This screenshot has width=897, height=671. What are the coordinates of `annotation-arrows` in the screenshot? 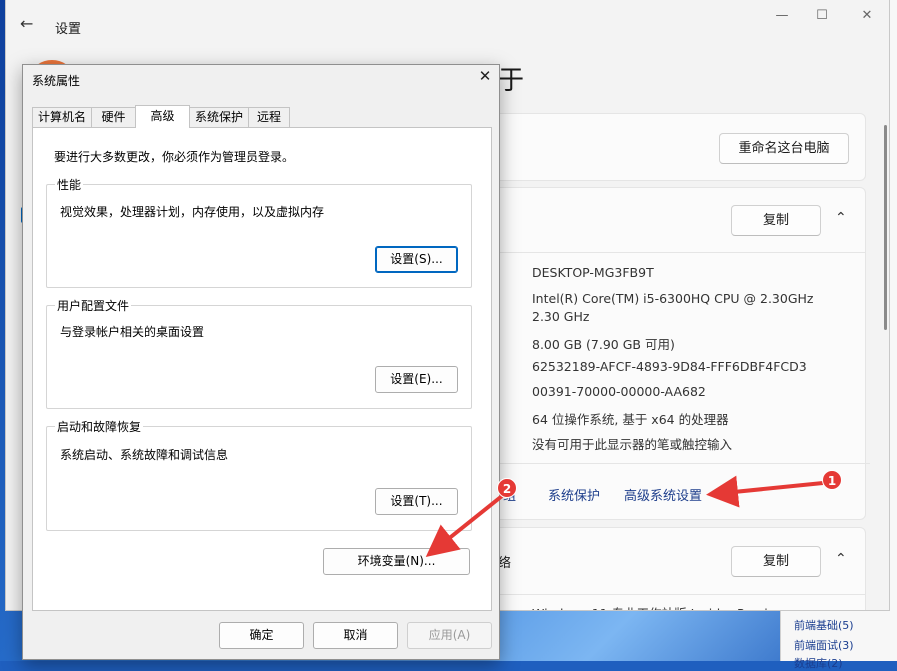 It's located at (624, 516).